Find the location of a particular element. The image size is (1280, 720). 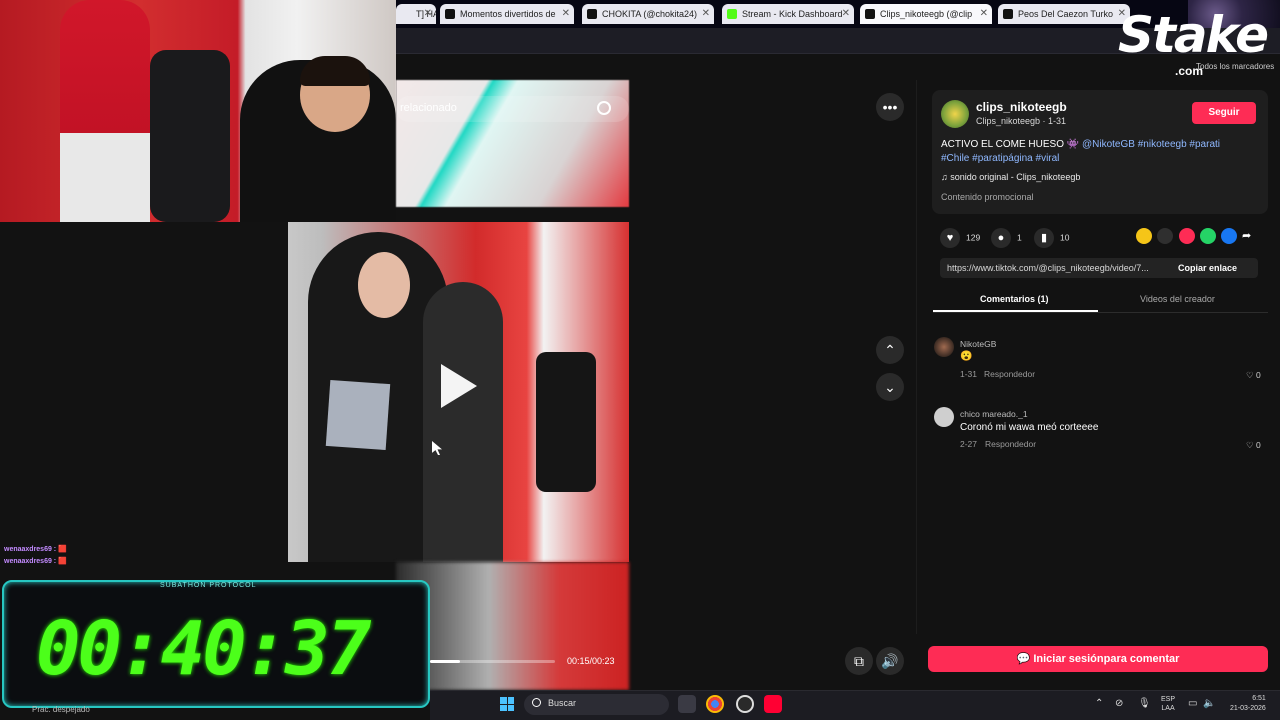

all-bookmarks-label: Todos los marcadores is located at coordinates (1235, 66).